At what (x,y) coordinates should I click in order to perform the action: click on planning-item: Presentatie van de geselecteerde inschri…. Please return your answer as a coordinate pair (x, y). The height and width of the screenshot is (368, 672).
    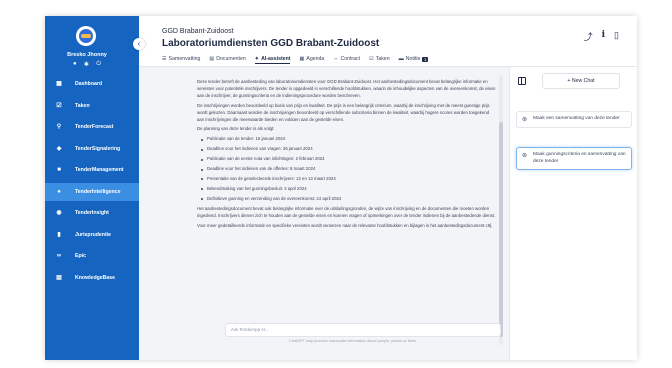
    Looking at the image, I should click on (349, 179).